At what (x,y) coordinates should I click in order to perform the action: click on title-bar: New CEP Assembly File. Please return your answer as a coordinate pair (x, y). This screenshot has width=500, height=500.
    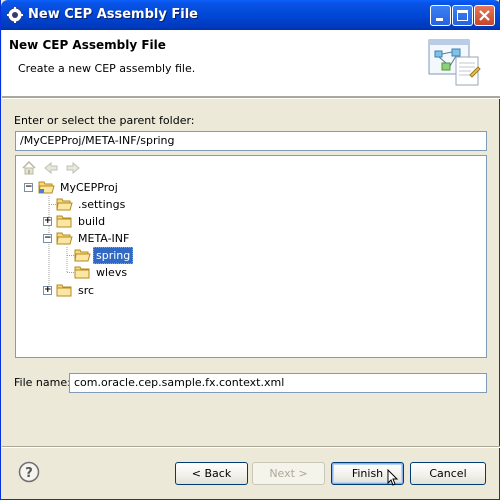
    Looking at the image, I should click on (250, 15).